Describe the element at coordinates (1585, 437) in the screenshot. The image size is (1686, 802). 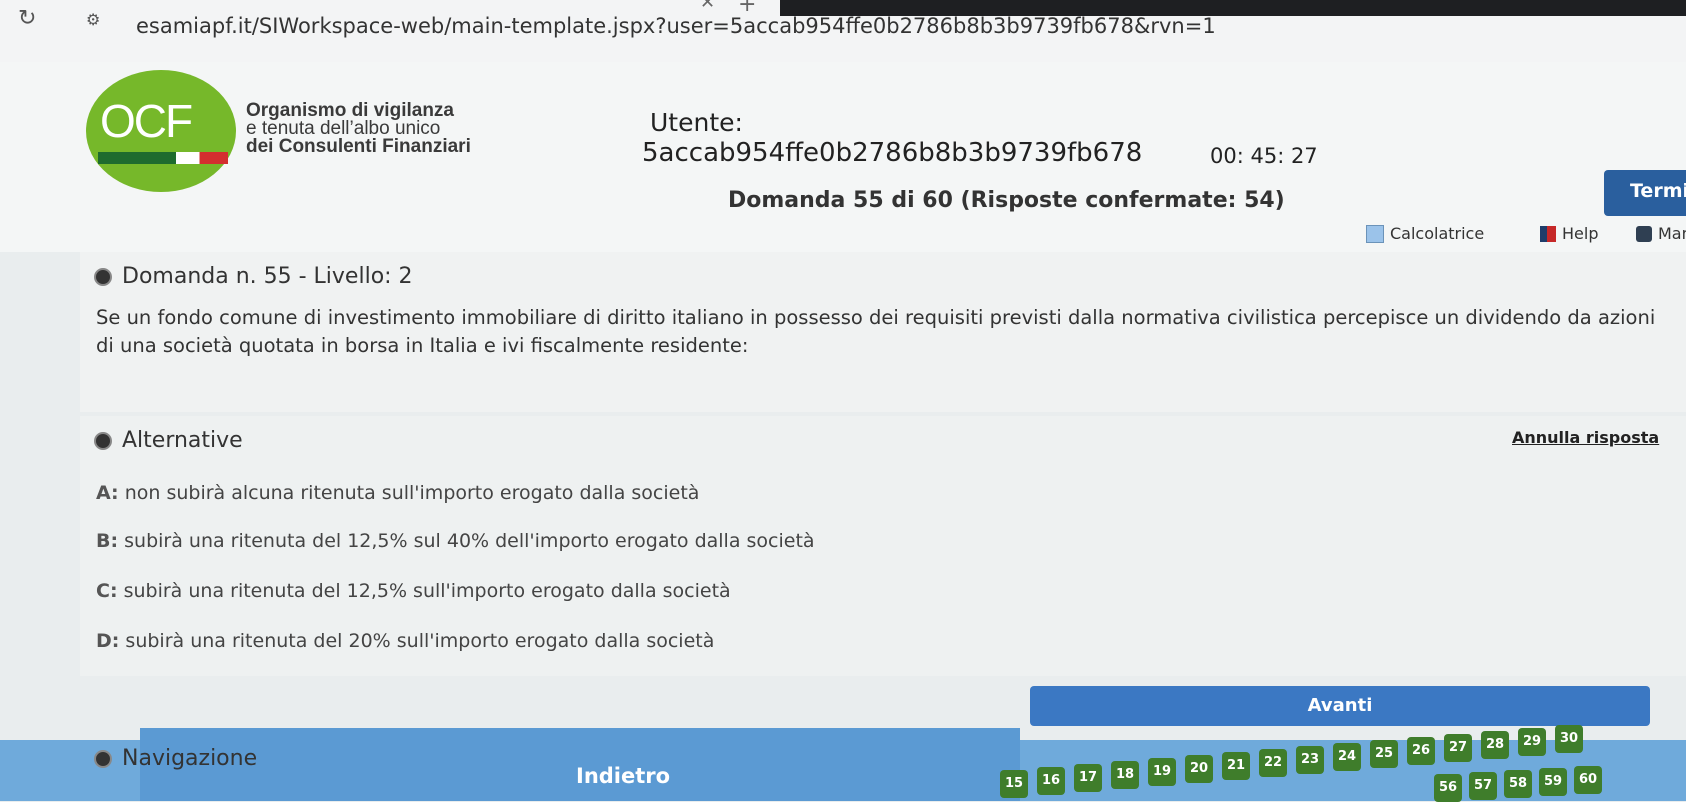
I see `cancel-answer-link: Annulla risposta` at that location.